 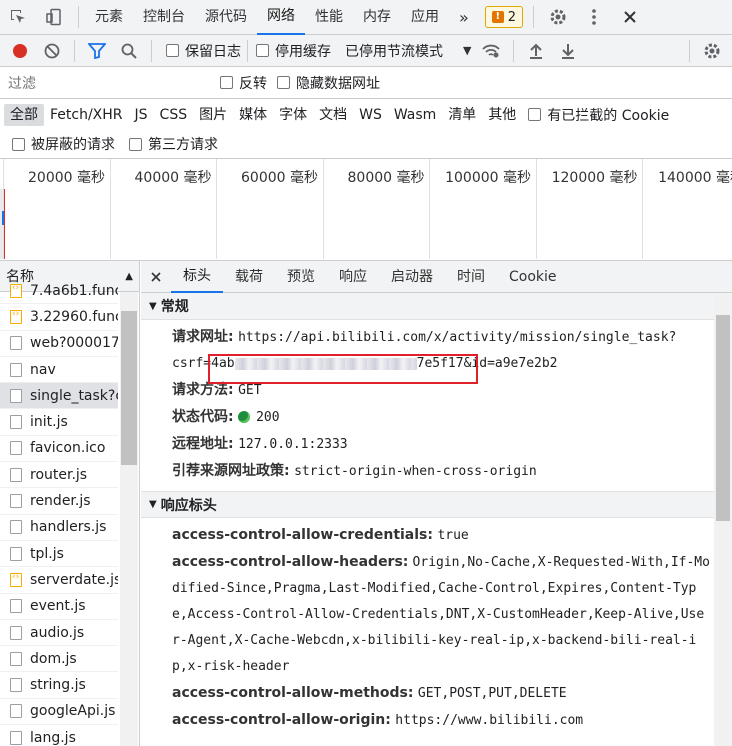 I want to click on filter-input, so click(x=105, y=82).